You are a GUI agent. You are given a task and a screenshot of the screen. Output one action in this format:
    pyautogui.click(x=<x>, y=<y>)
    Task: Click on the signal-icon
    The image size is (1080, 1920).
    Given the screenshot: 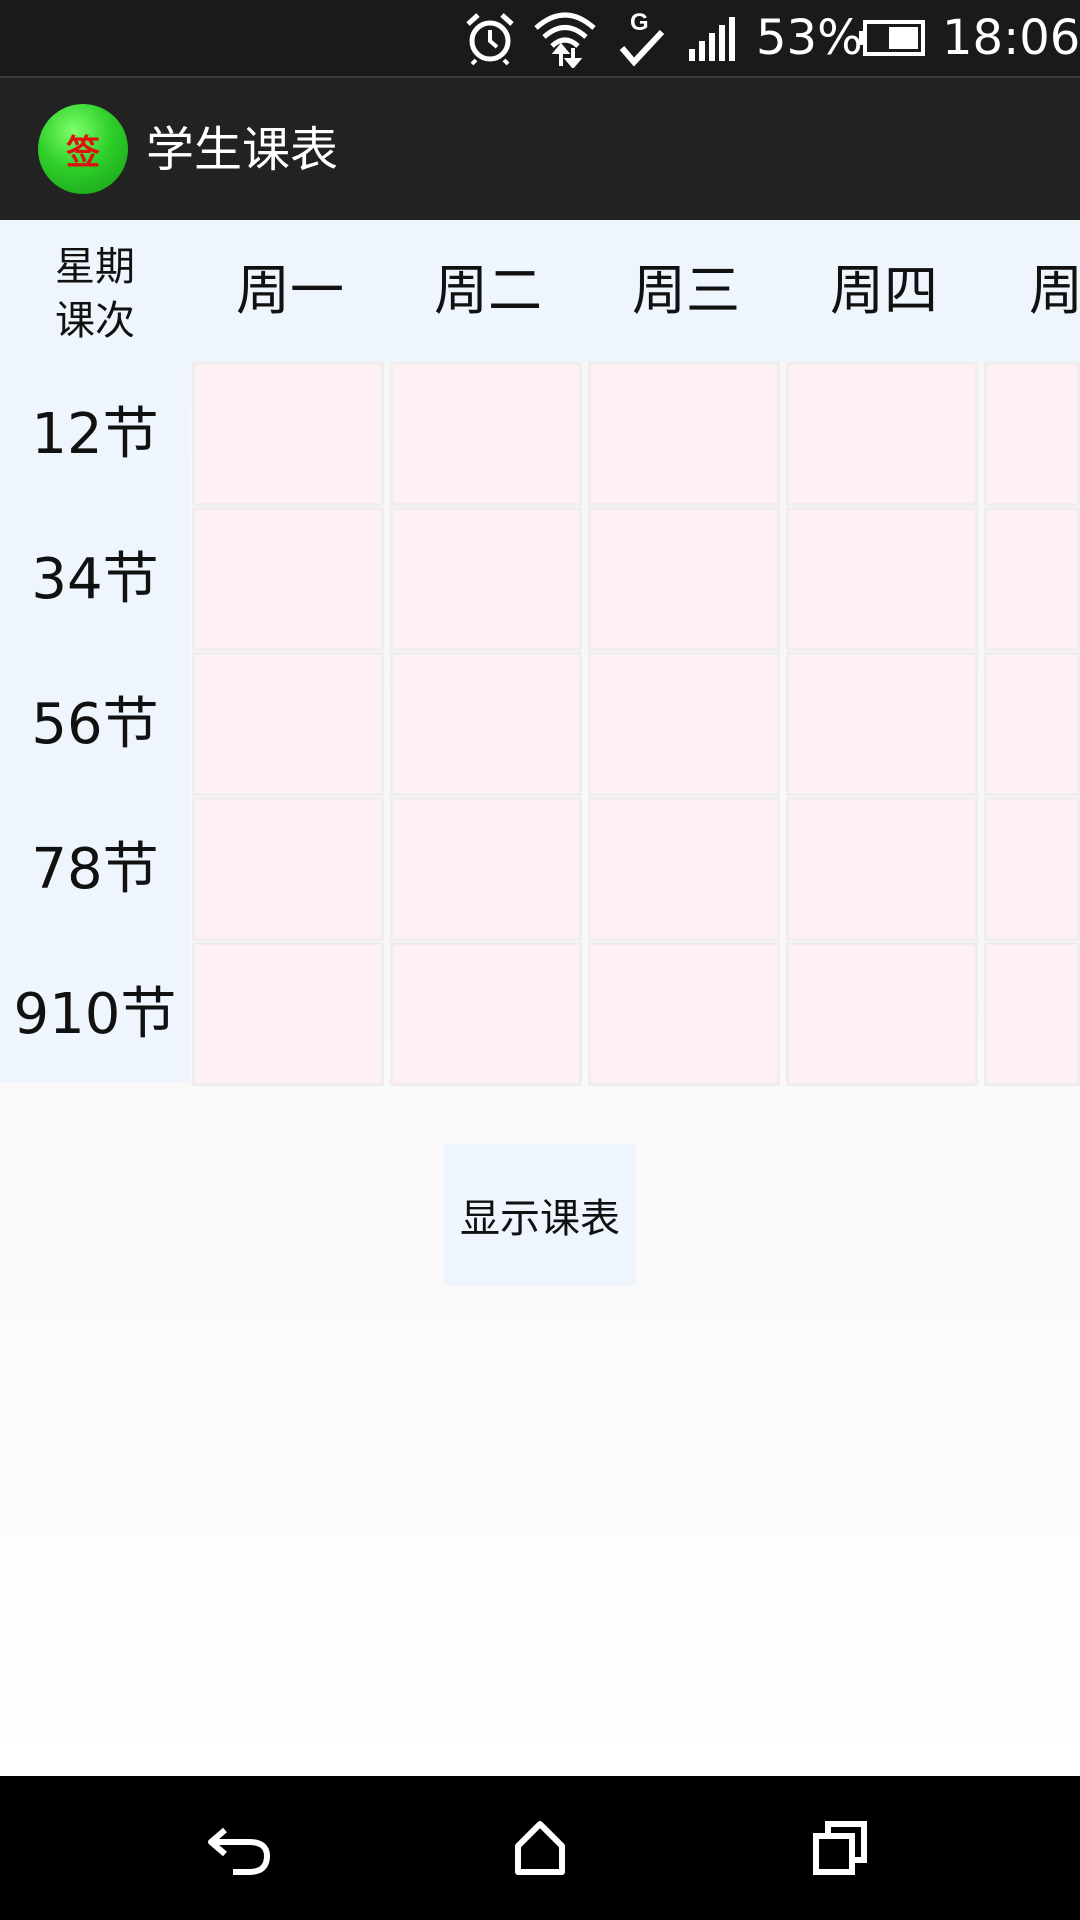 What is the action you would take?
    pyautogui.click(x=715, y=38)
    